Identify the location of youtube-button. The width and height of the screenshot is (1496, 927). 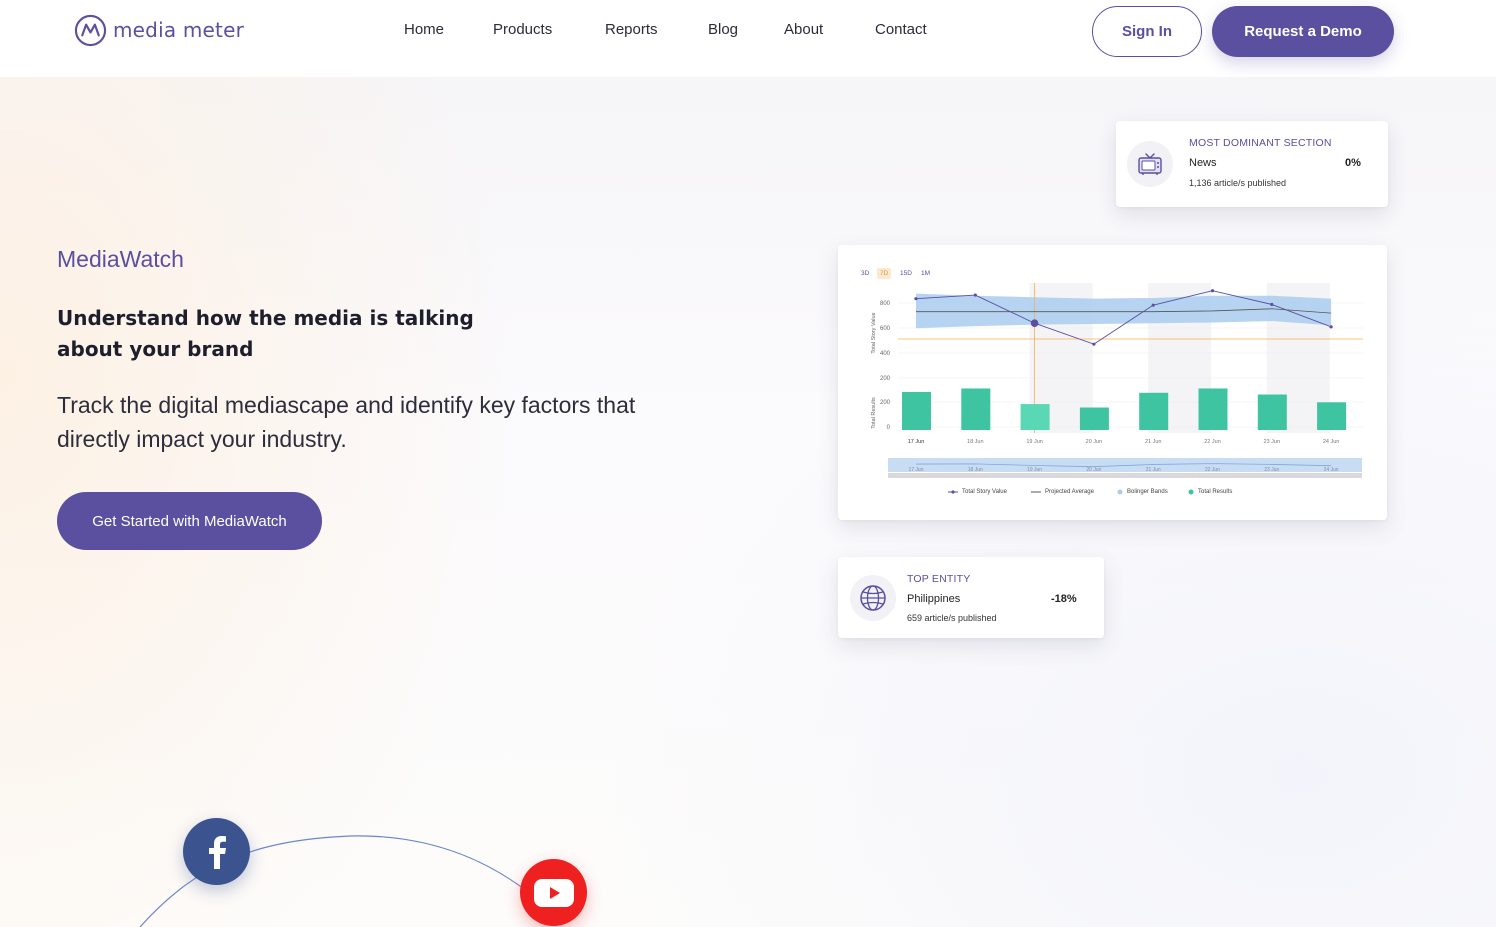
(553, 892).